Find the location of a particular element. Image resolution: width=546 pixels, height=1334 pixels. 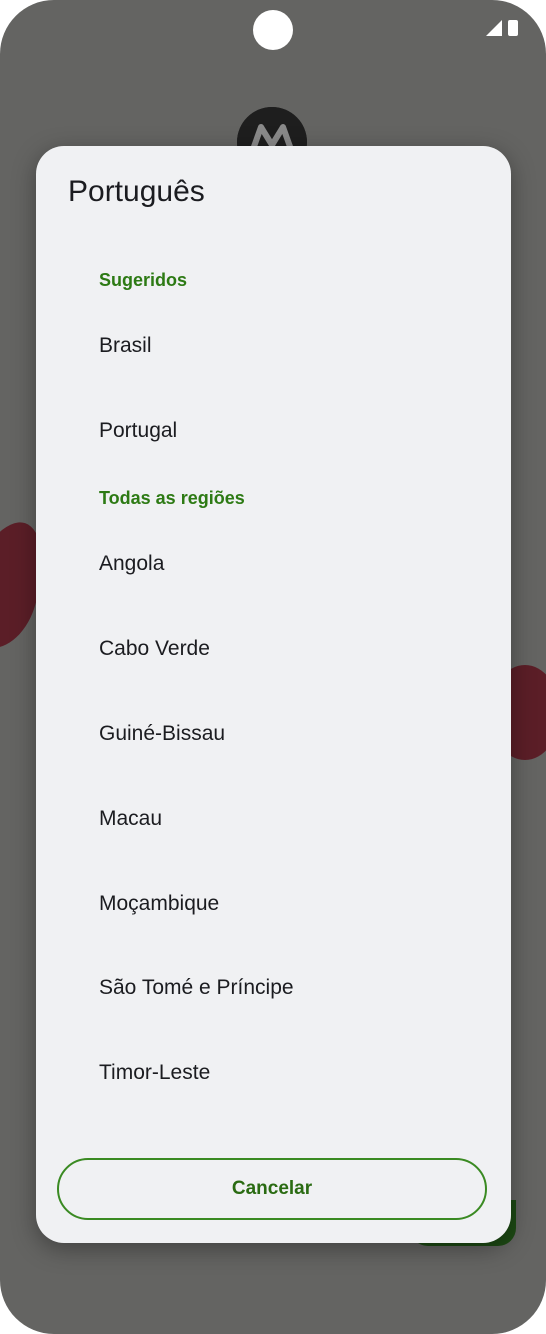

battery-icon is located at coordinates (513, 28).